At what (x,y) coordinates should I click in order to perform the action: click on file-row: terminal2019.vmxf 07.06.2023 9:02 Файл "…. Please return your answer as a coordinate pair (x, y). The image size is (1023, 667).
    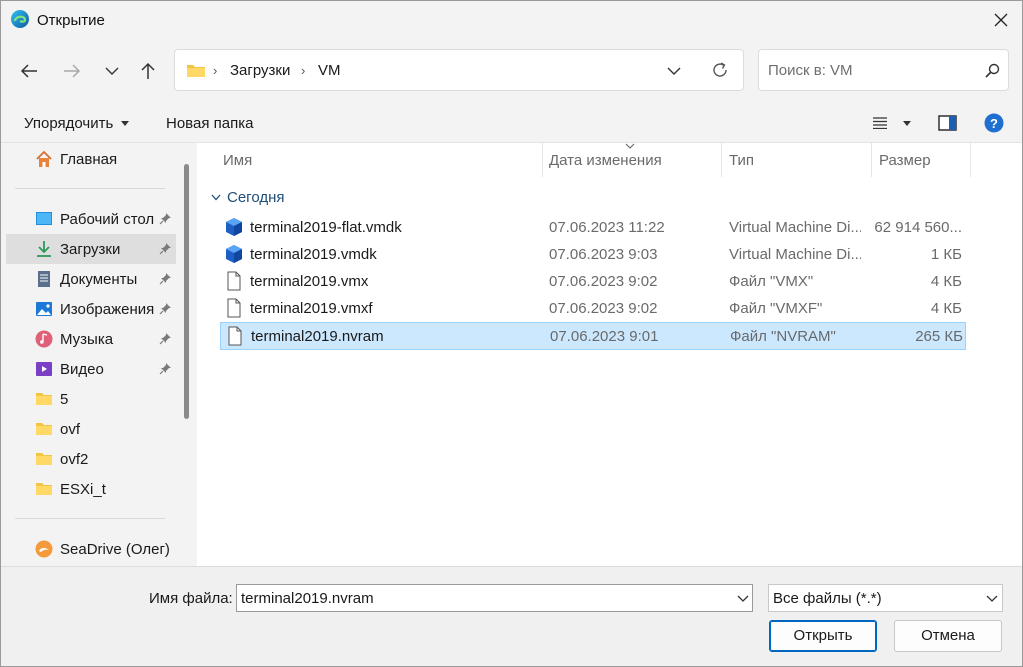
    Looking at the image, I should click on (593, 308).